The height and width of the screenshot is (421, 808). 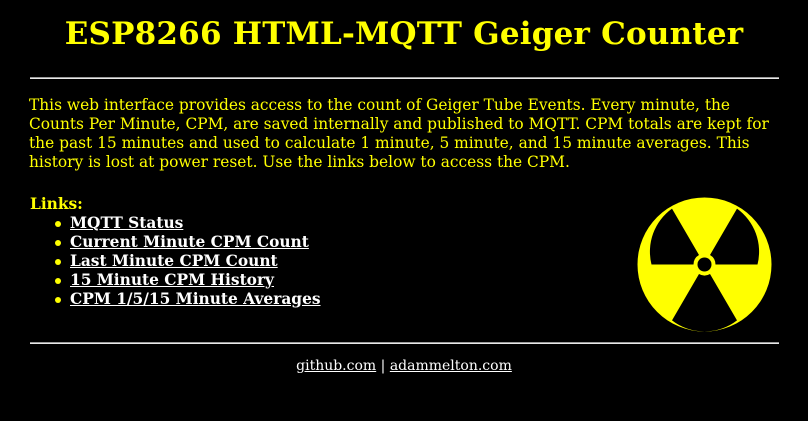 What do you see at coordinates (126, 223) in the screenshot?
I see `mqtt-status-link: MQTT Status` at bounding box center [126, 223].